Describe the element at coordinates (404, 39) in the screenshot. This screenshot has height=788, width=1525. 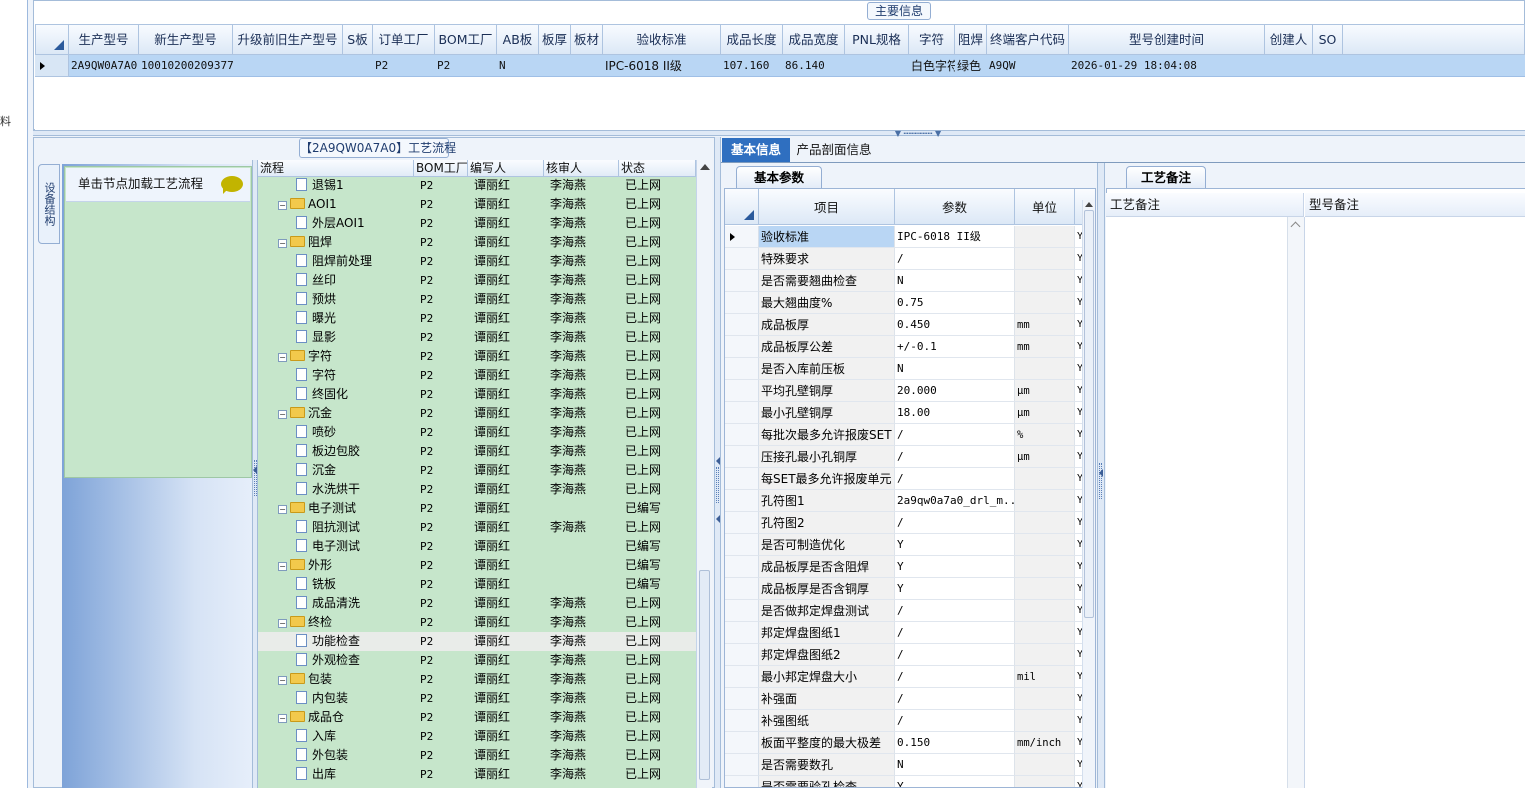
I see `col-header: 订单工厂` at that location.